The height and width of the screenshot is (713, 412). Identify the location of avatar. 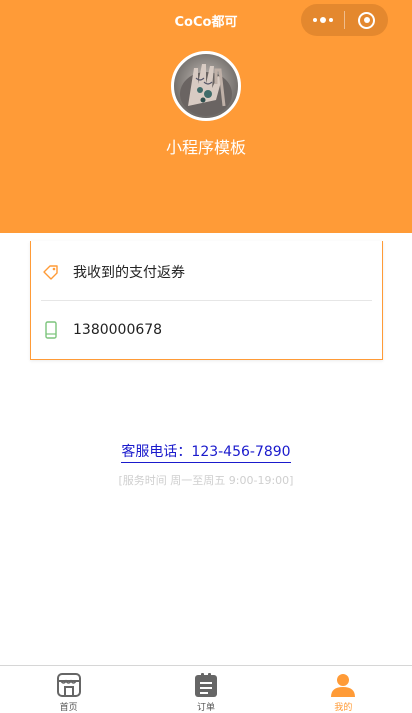
(206, 86).